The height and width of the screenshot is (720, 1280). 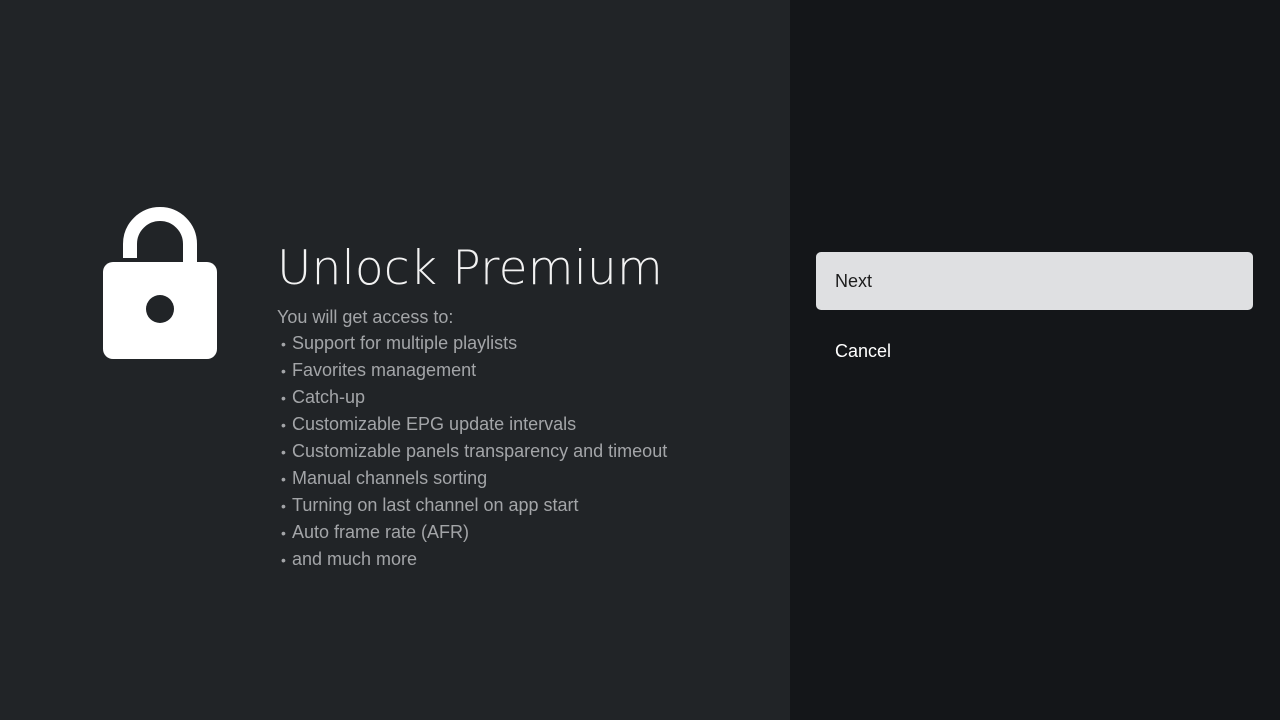 I want to click on feature-label: Manual channels sorting, so click(x=390, y=478).